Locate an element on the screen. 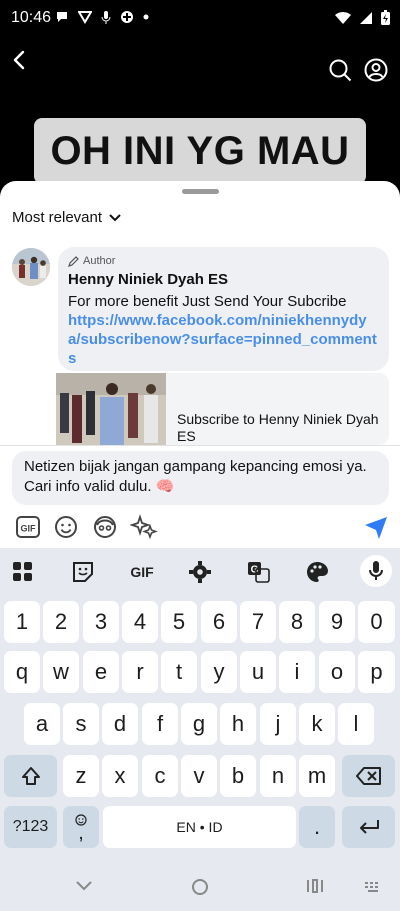 This screenshot has width=400, height=911. mic-button is located at coordinates (376, 571).